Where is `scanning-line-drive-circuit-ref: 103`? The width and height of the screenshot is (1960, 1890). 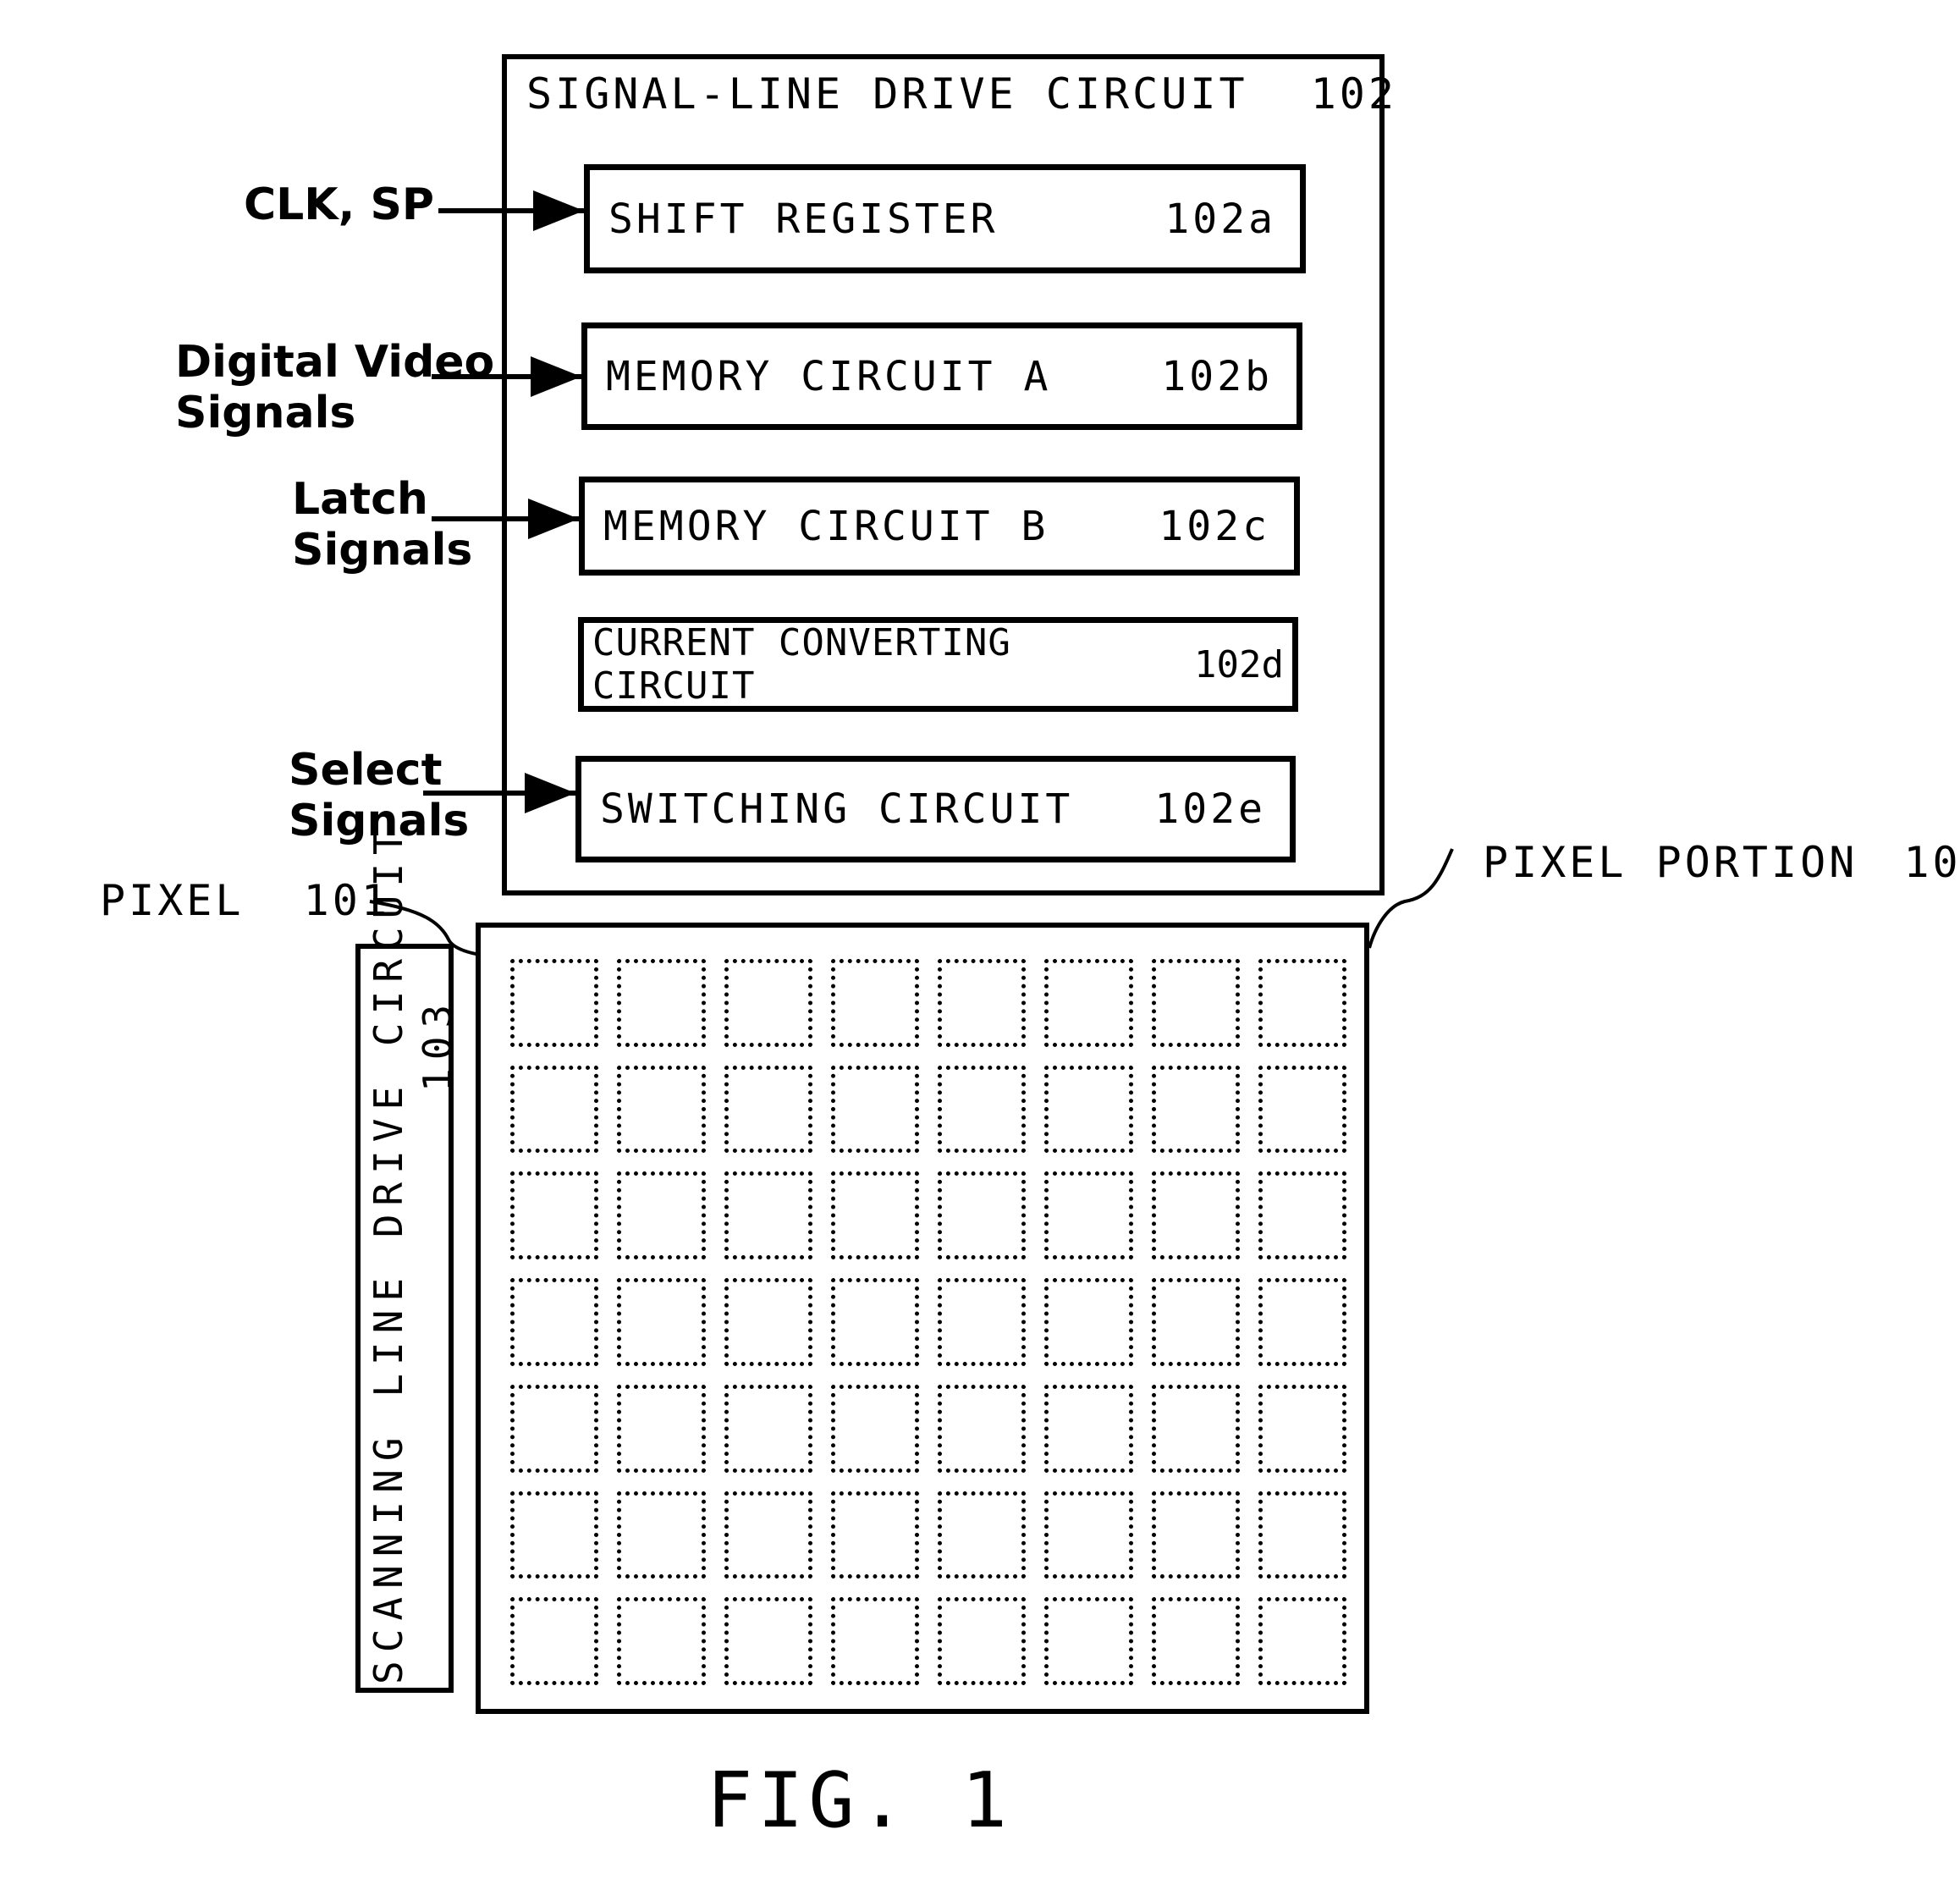
scanning-line-drive-circuit-ref: 103 is located at coordinates (437, 1043).